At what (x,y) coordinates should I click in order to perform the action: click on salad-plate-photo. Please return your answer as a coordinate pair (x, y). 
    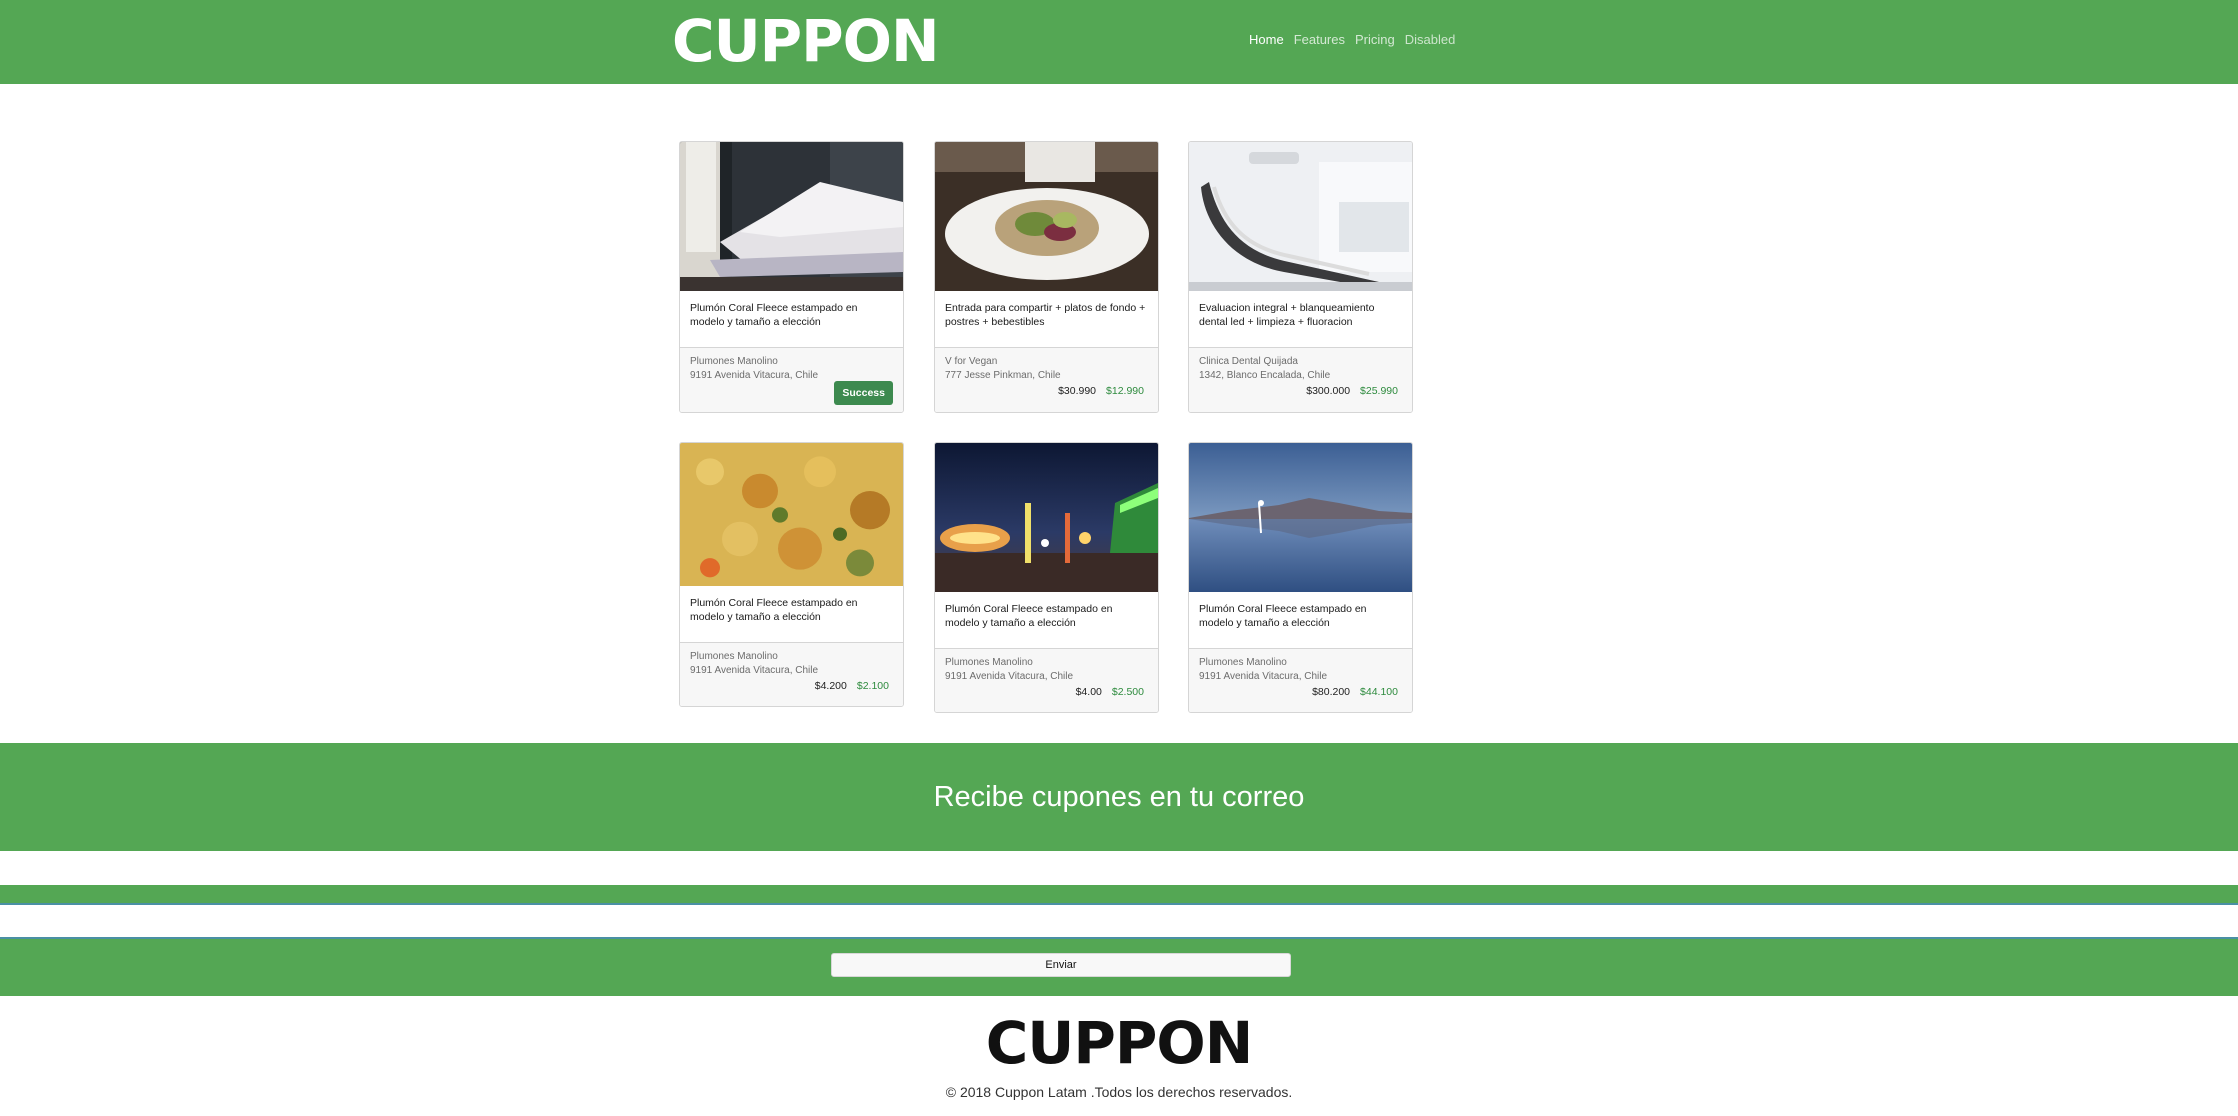
    Looking at the image, I should click on (1046, 216).